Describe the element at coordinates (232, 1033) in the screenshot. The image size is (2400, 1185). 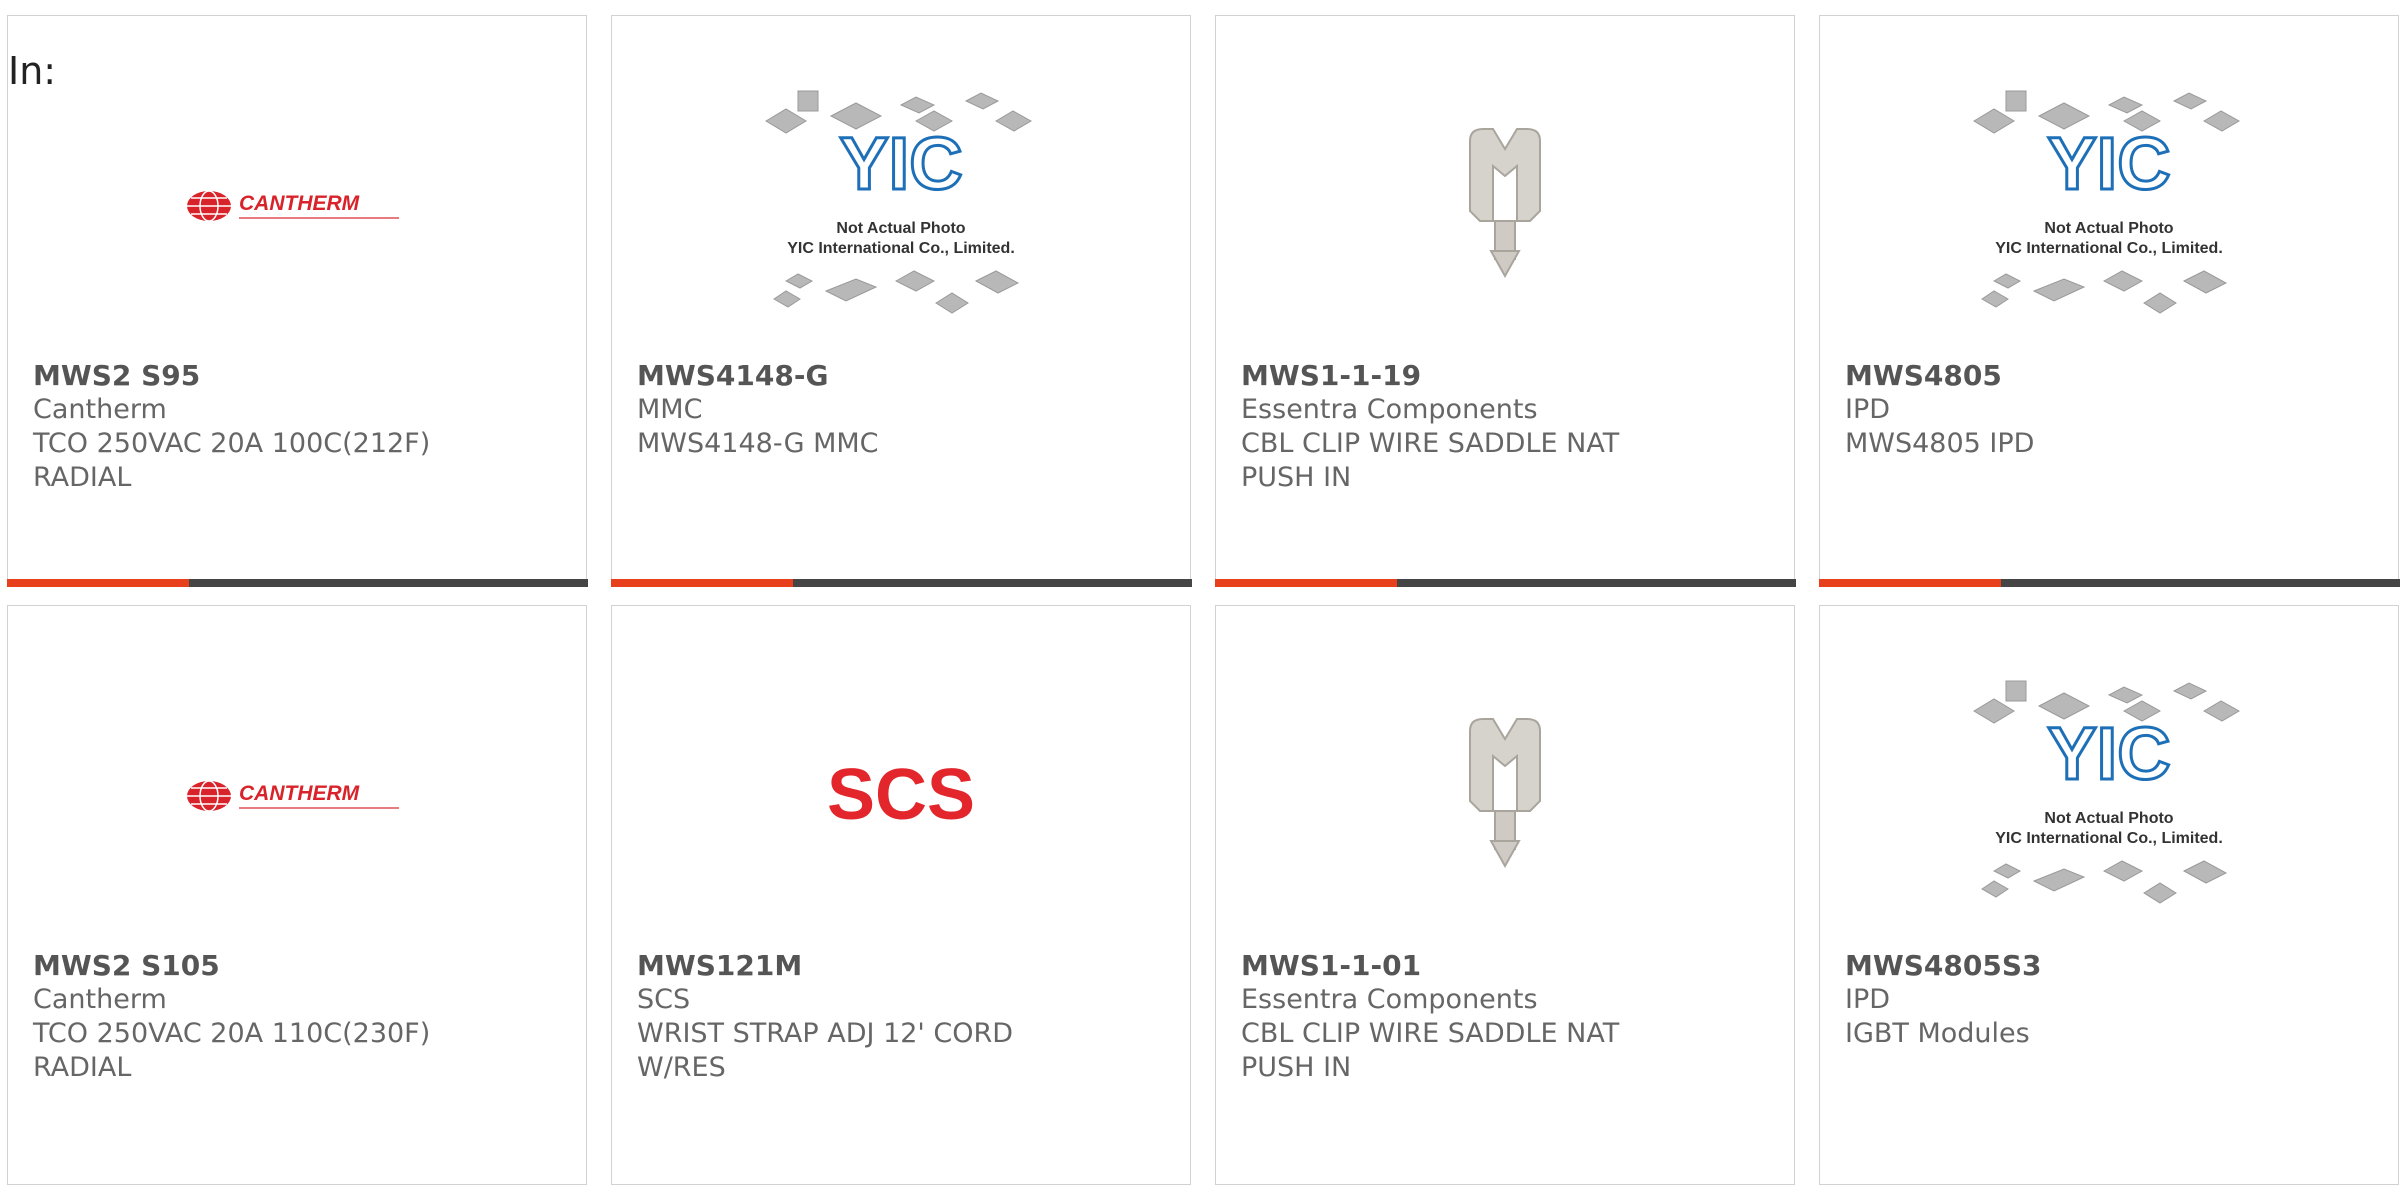
I see `description-line: TCO 250VAC 20A 110C(230F)` at that location.